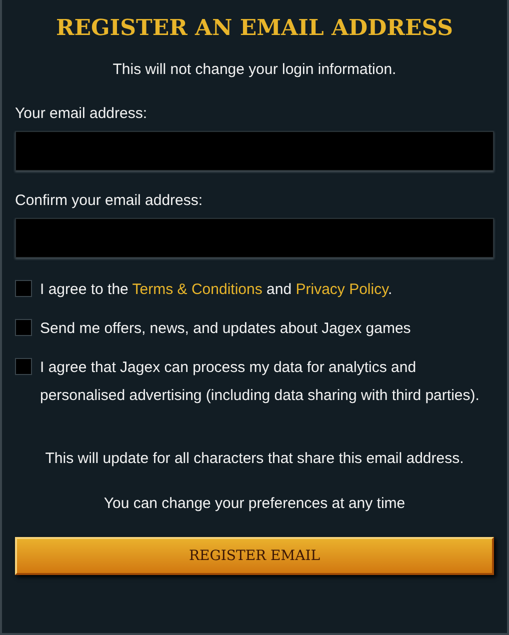 This screenshot has width=509, height=635. What do you see at coordinates (197, 289) in the screenshot?
I see `text-link: Terms & Conditions` at bounding box center [197, 289].